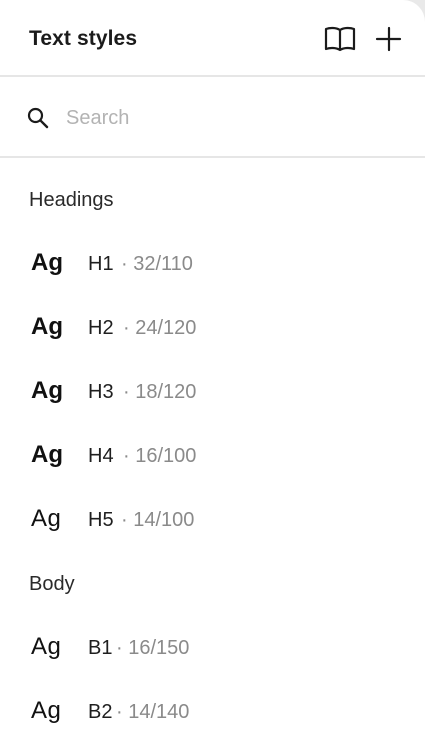 This screenshot has height=747, width=425. I want to click on style-metrics: · 14/140, so click(153, 712).